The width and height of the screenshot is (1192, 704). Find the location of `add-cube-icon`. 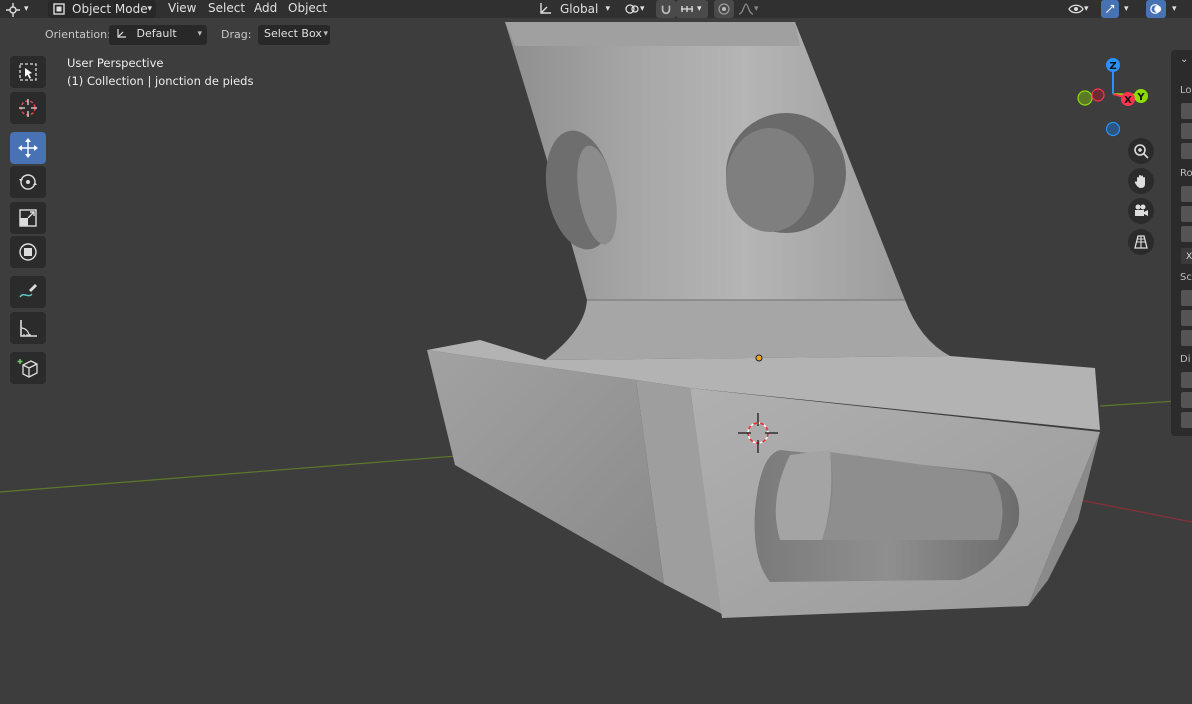

add-cube-icon is located at coordinates (27, 368).